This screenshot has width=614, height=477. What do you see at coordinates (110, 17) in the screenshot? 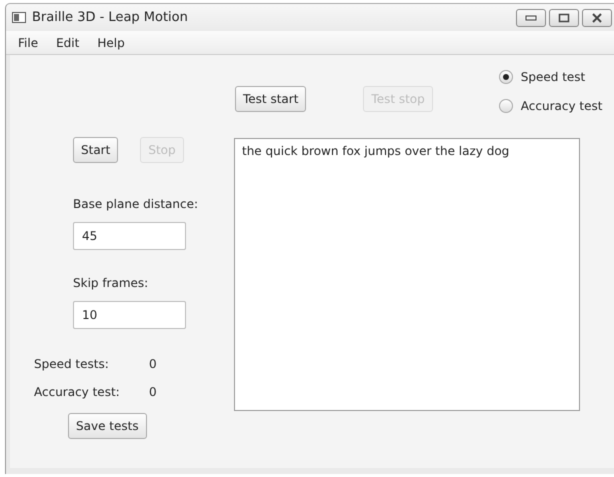
I see `window-title: Braille 3D - Leap Motion` at bounding box center [110, 17].